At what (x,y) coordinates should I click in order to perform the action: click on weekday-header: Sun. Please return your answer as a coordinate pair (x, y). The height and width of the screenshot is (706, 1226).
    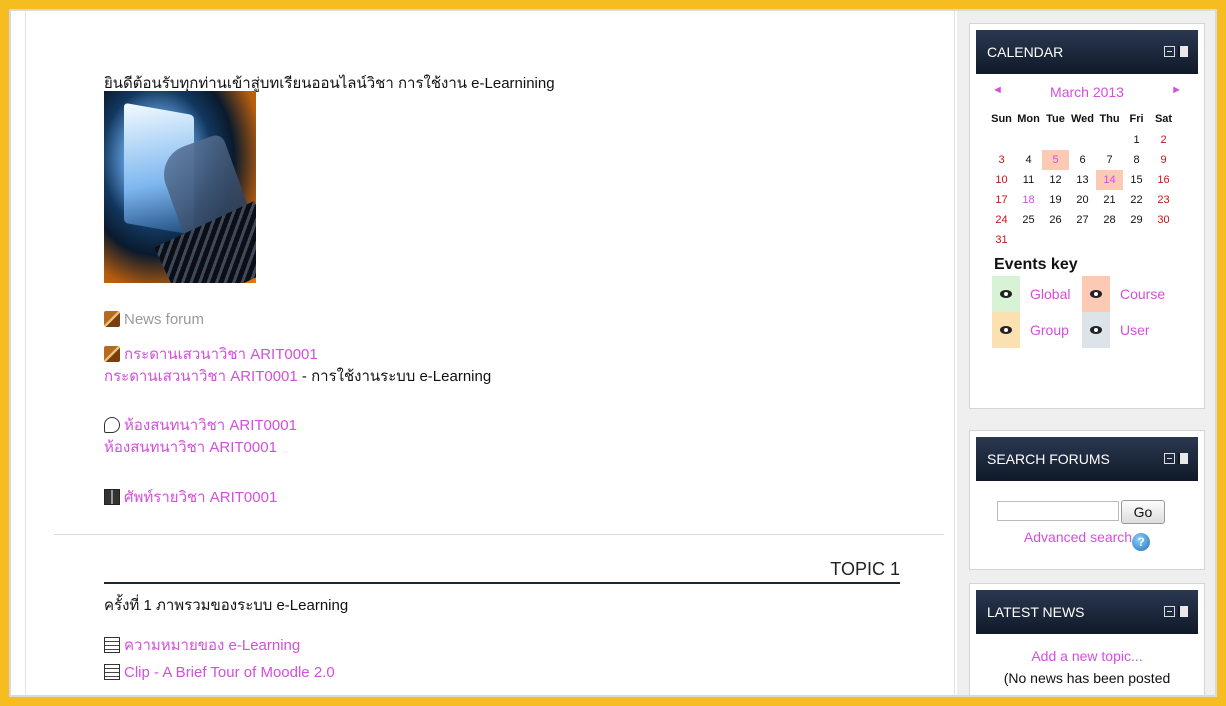
    Looking at the image, I should click on (1001, 119).